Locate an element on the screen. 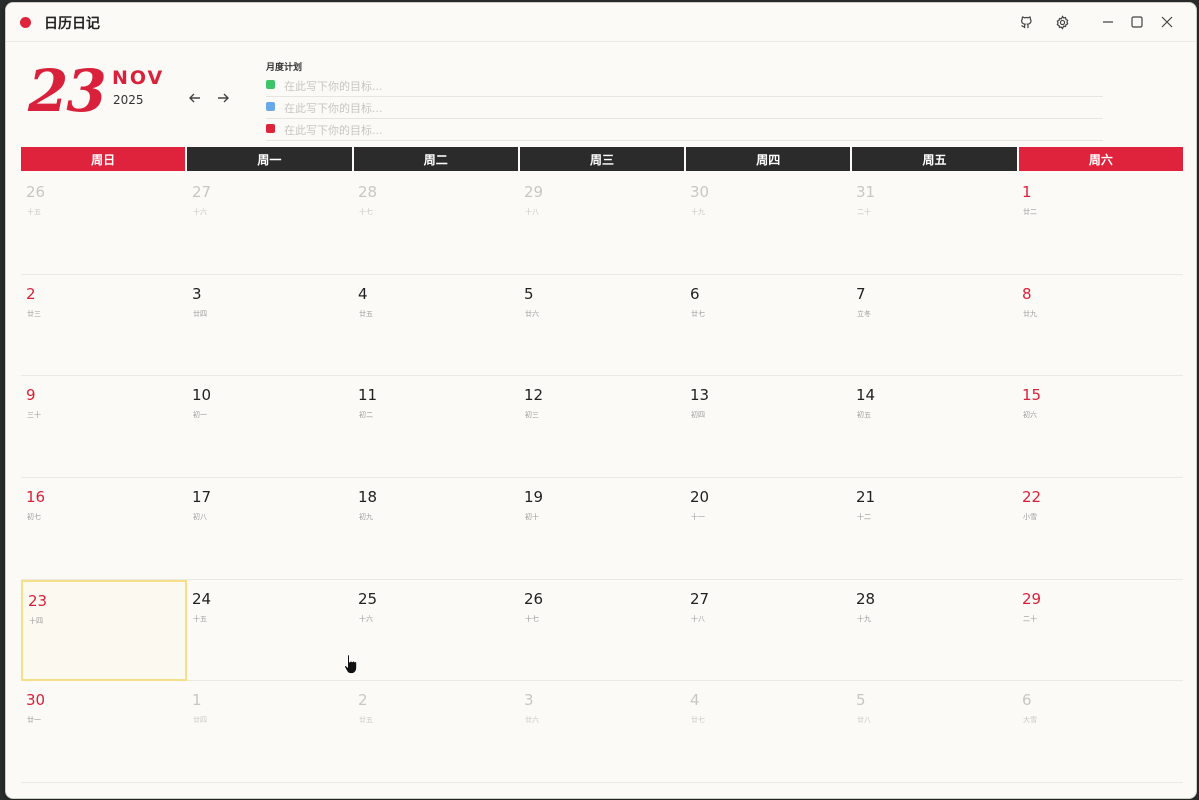 The image size is (1199, 800). day-cell: 26 十七 is located at coordinates (602, 631).